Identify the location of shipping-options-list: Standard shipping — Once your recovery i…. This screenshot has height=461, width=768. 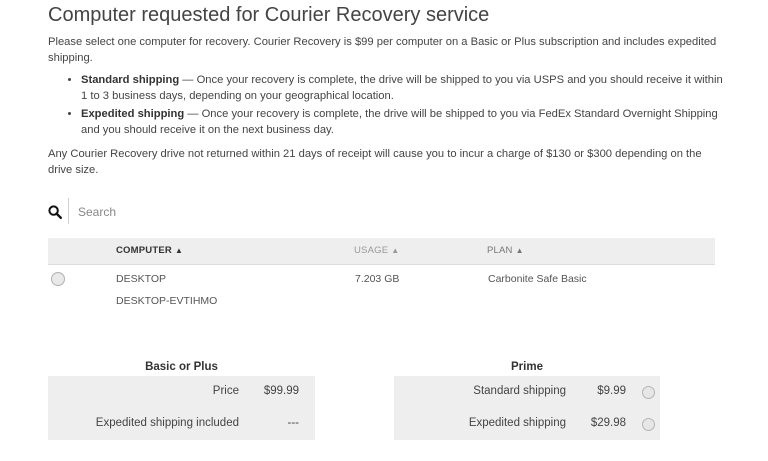
(398, 106).